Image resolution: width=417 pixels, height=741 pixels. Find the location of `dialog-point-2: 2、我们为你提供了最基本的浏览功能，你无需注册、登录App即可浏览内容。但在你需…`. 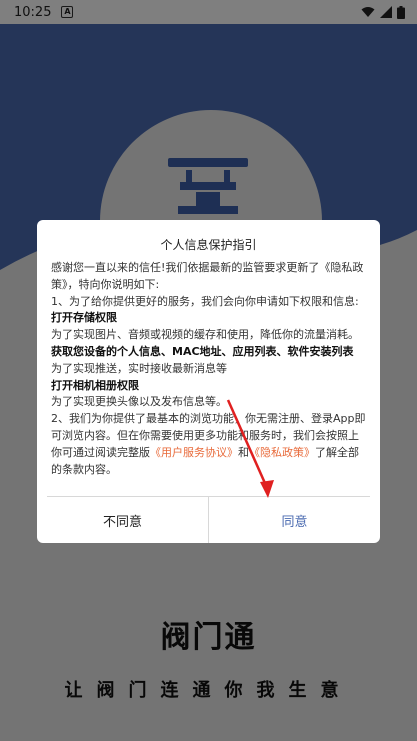

dialog-point-2: 2、我们为你提供了最基本的浏览功能，你无需注册、登录App即可浏览内容。但在你需… is located at coordinates (208, 427).